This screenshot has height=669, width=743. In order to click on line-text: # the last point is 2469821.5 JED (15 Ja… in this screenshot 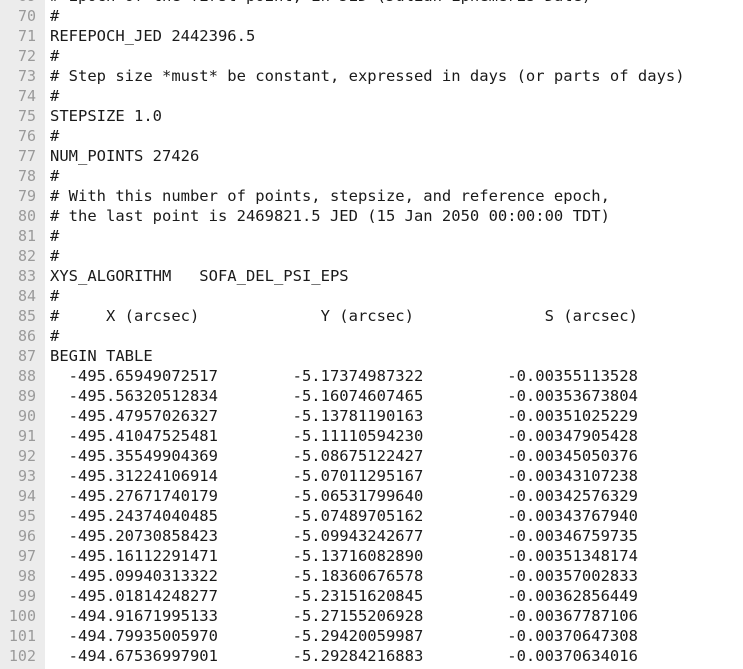, I will do `click(330, 216)`.